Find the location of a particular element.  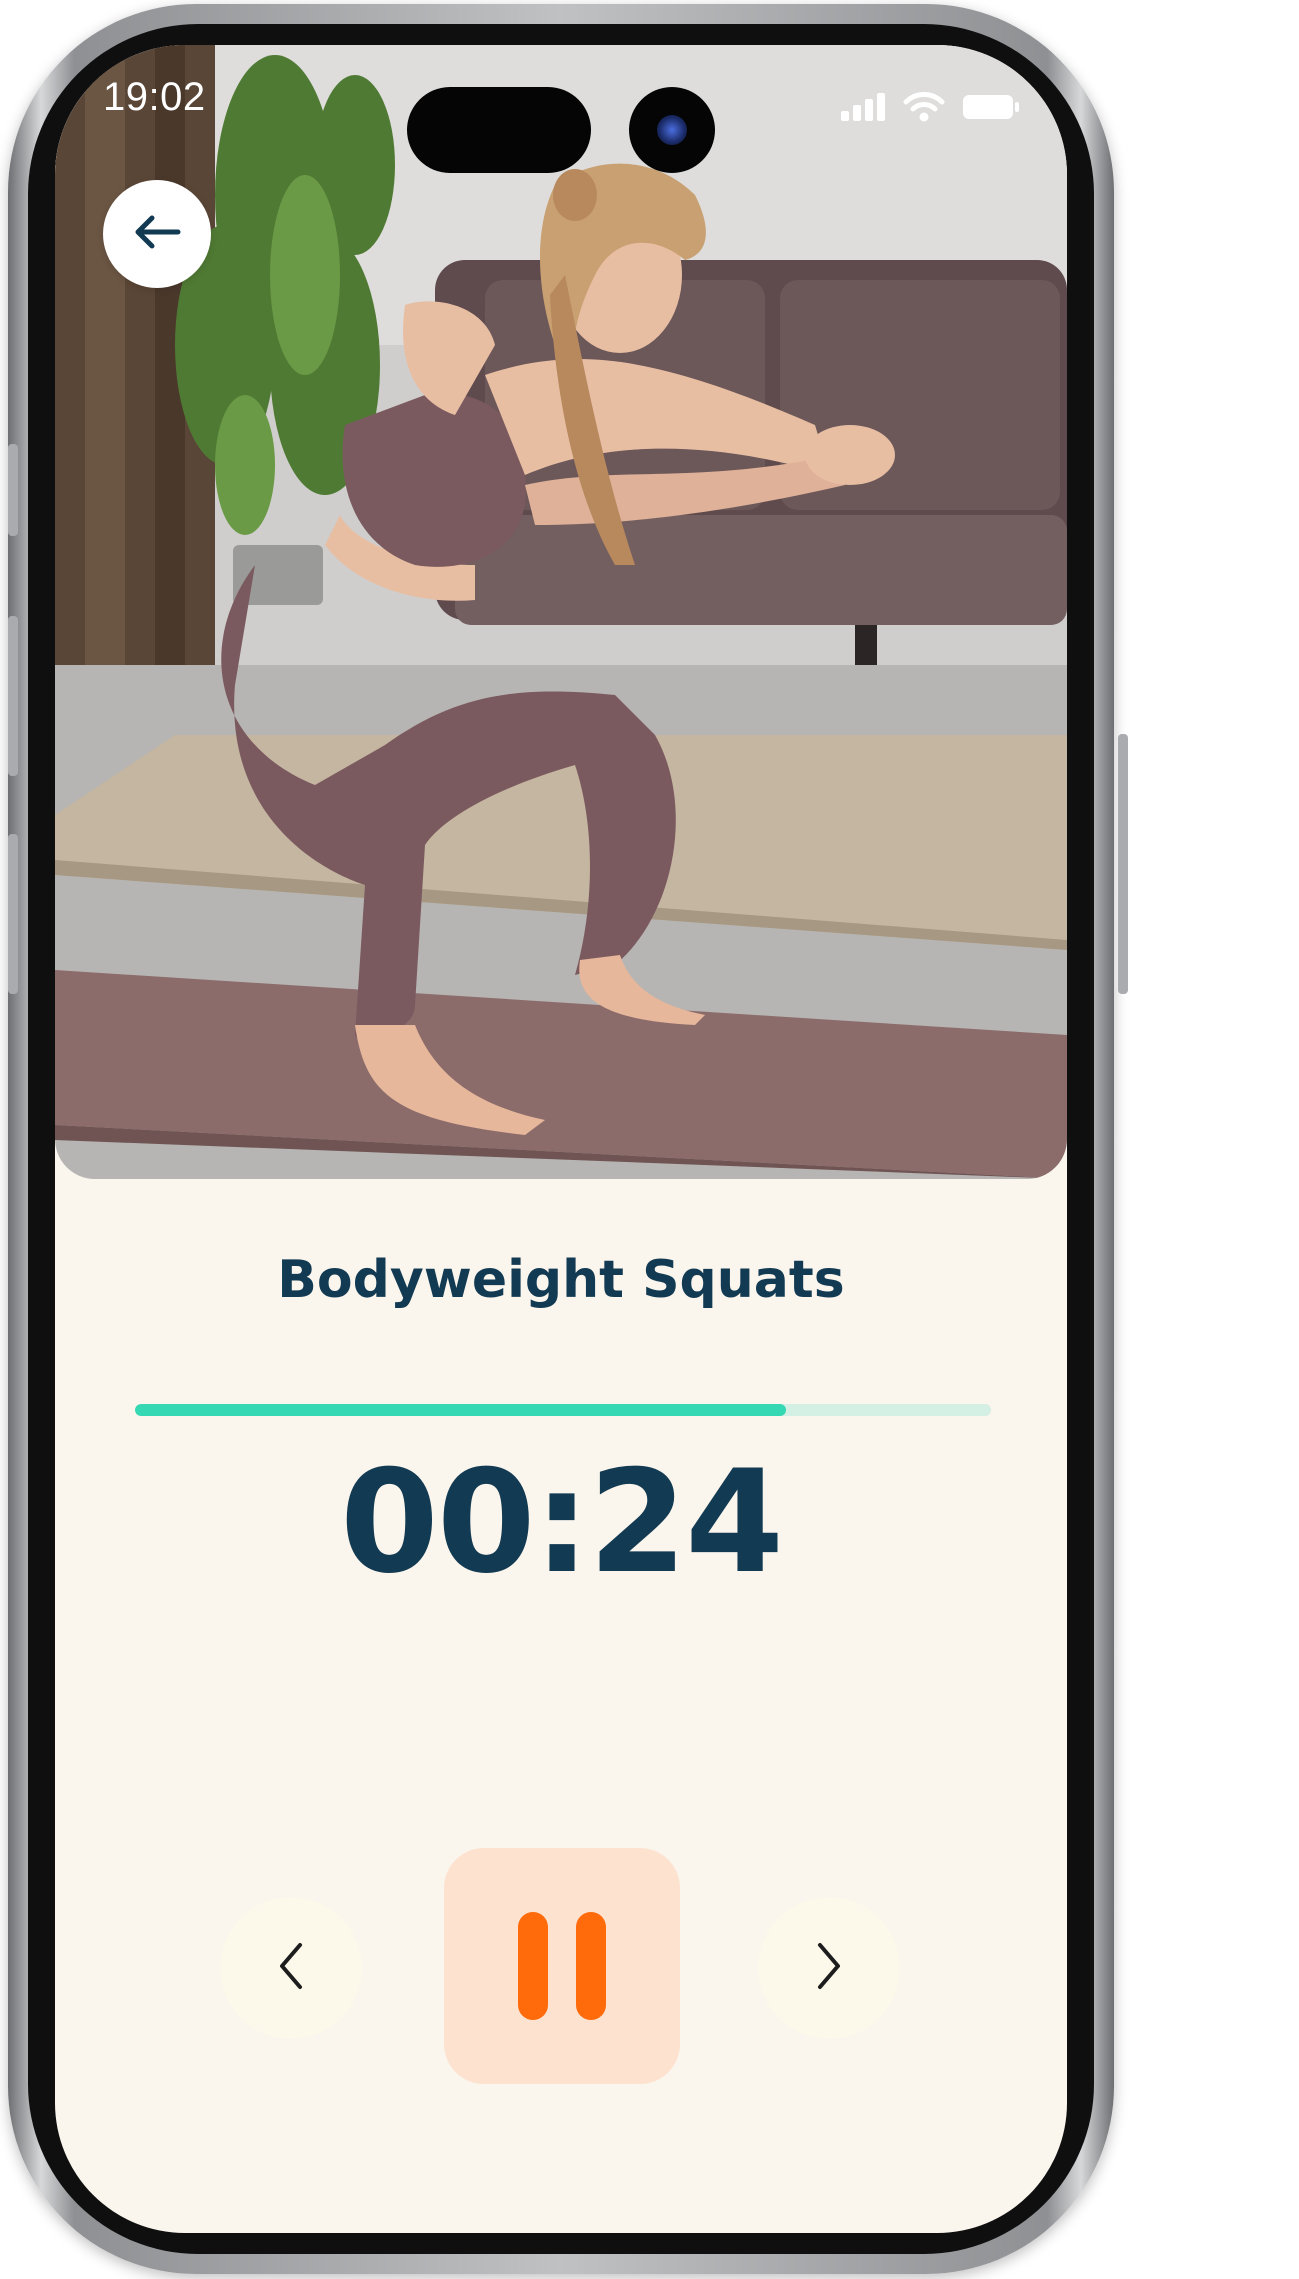

exercise-progress-fill is located at coordinates (460, 1410).